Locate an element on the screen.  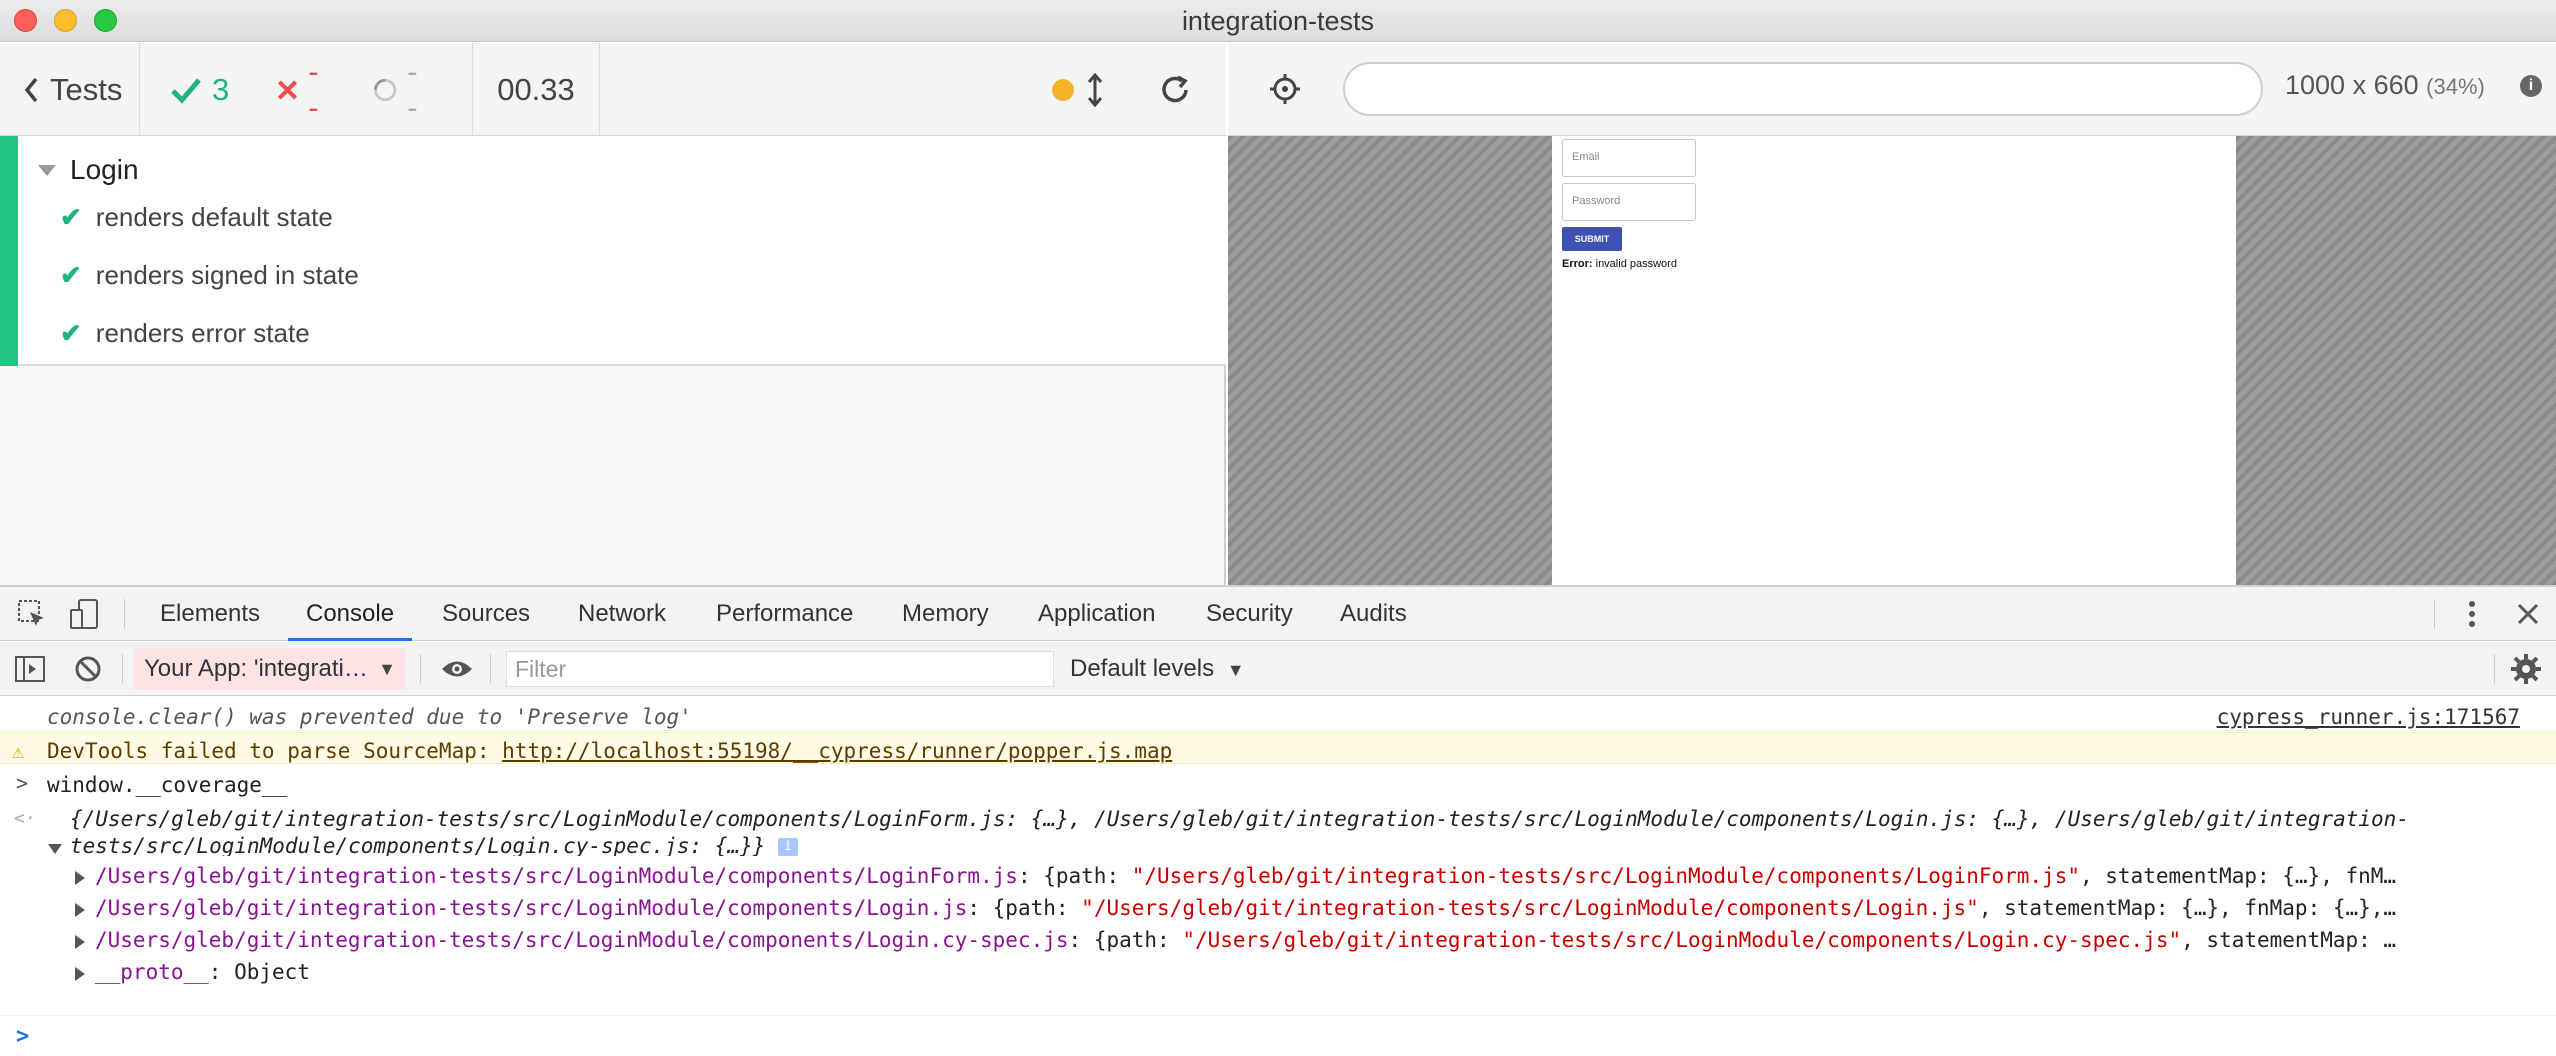
back-to-tests-button: Tests is located at coordinates (70, 89).